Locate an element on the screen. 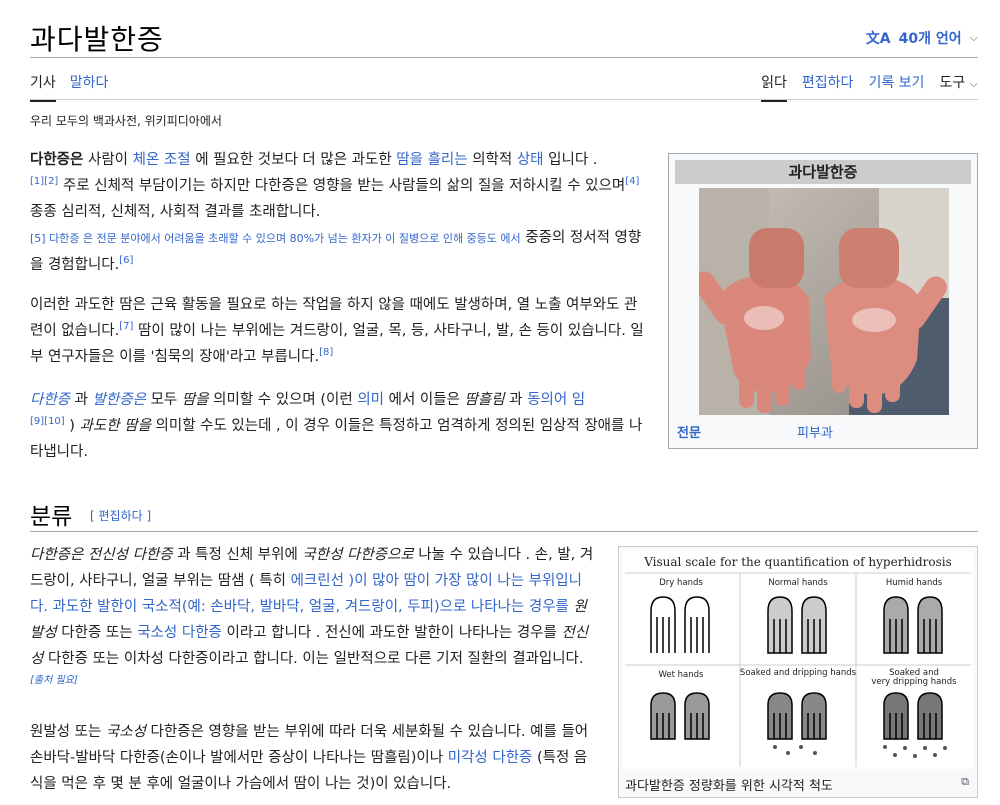 The width and height of the screenshot is (1000, 805). citation: [6] is located at coordinates (126, 260).